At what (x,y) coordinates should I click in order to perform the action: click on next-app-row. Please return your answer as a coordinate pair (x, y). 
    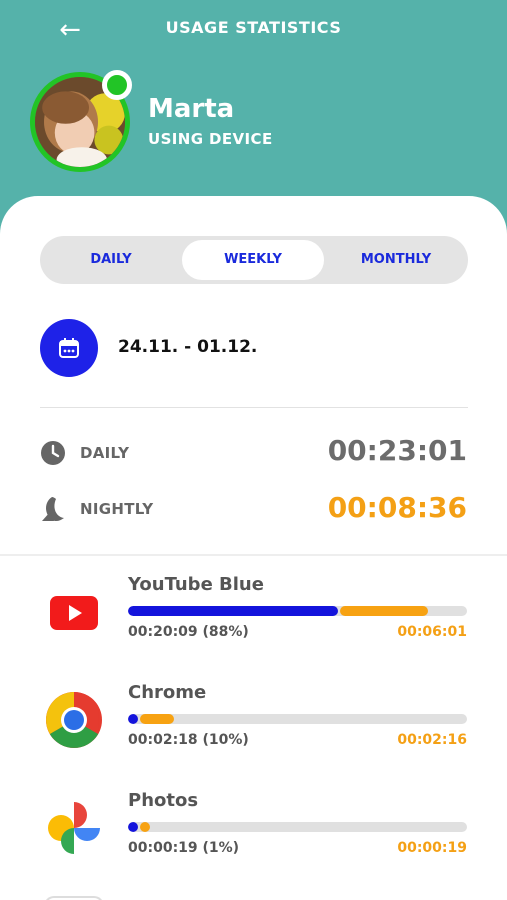
    Looking at the image, I should click on (74, 898).